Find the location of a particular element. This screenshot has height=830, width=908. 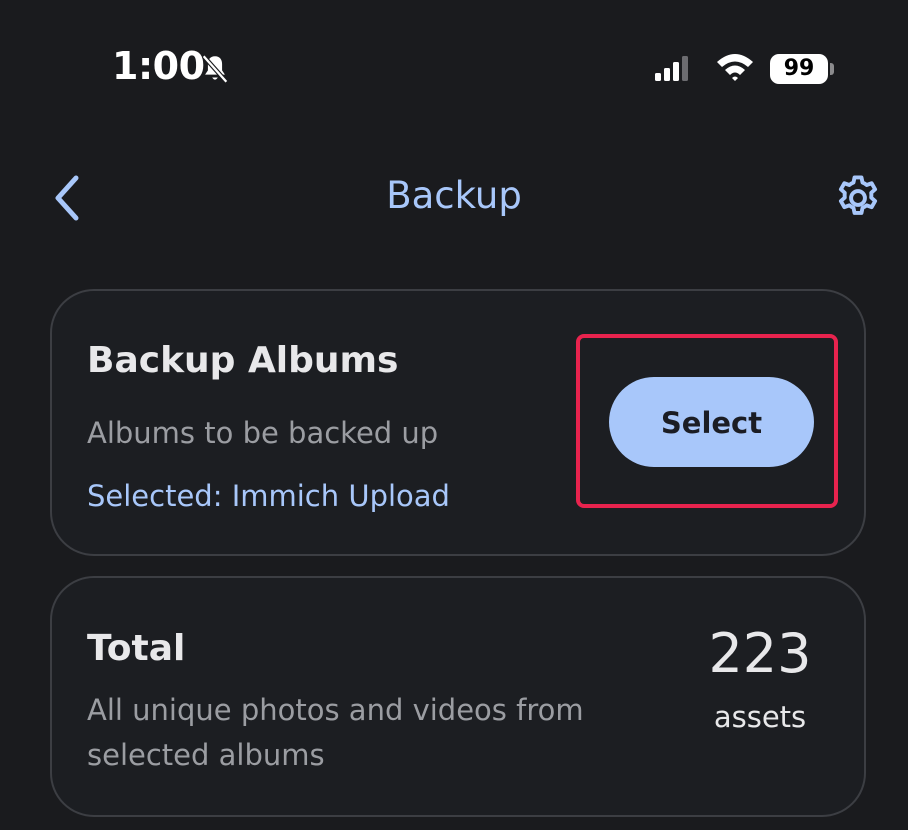

total-description-line1: All unique photos and videos from is located at coordinates (335, 710).